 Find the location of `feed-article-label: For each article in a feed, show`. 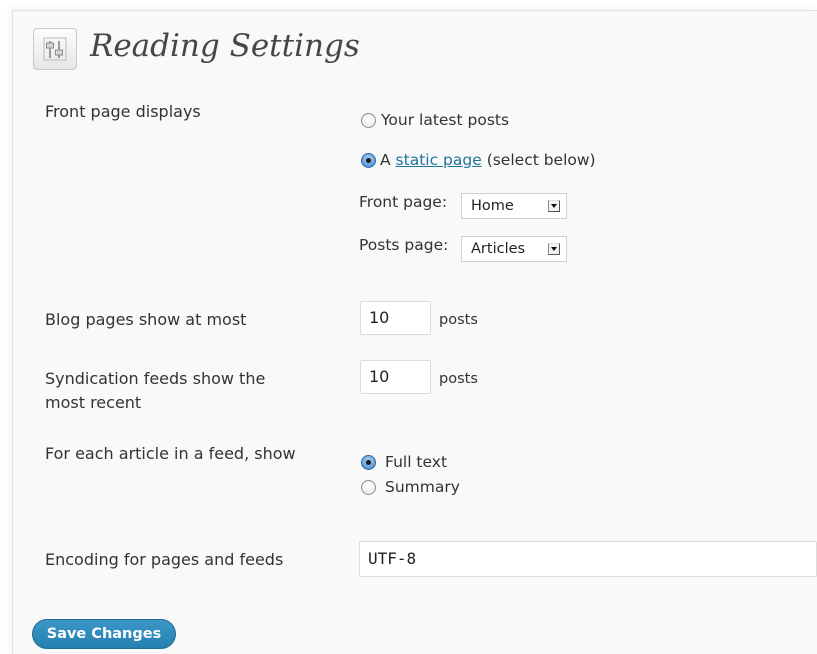

feed-article-label: For each article in a feed, show is located at coordinates (170, 453).